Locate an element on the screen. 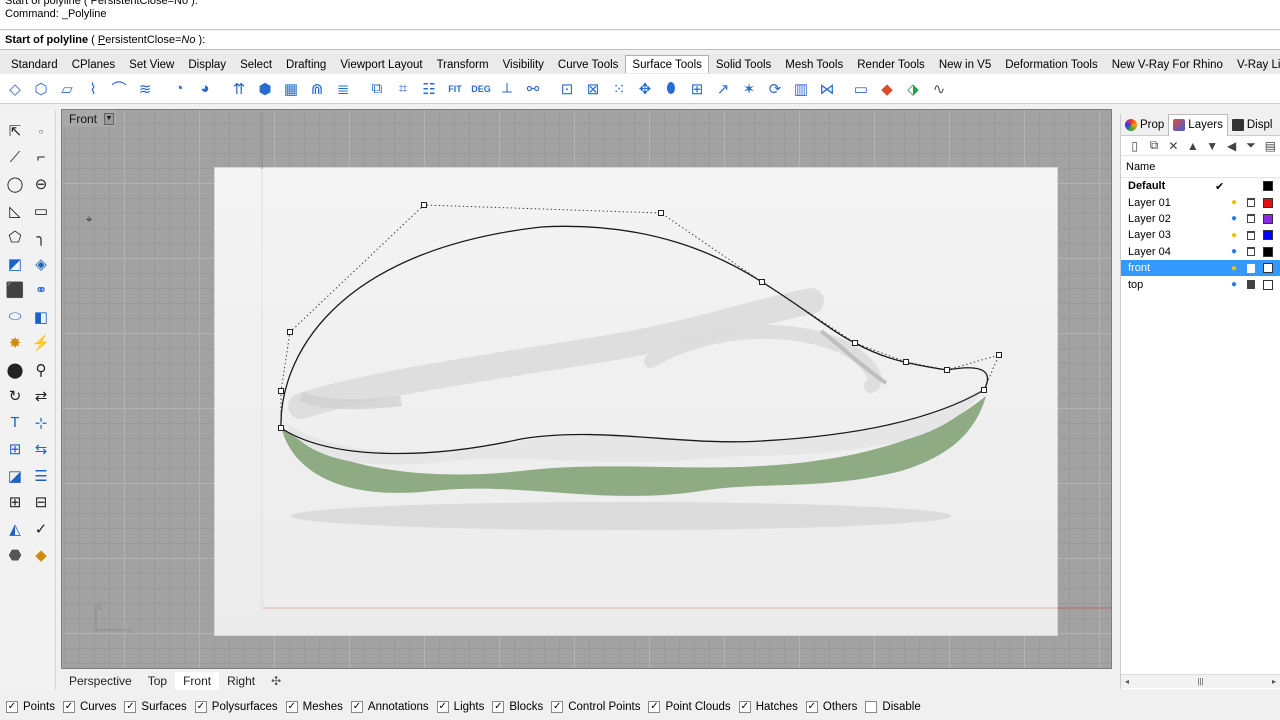  blend-srf-icon: ⋒ is located at coordinates (317, 89).